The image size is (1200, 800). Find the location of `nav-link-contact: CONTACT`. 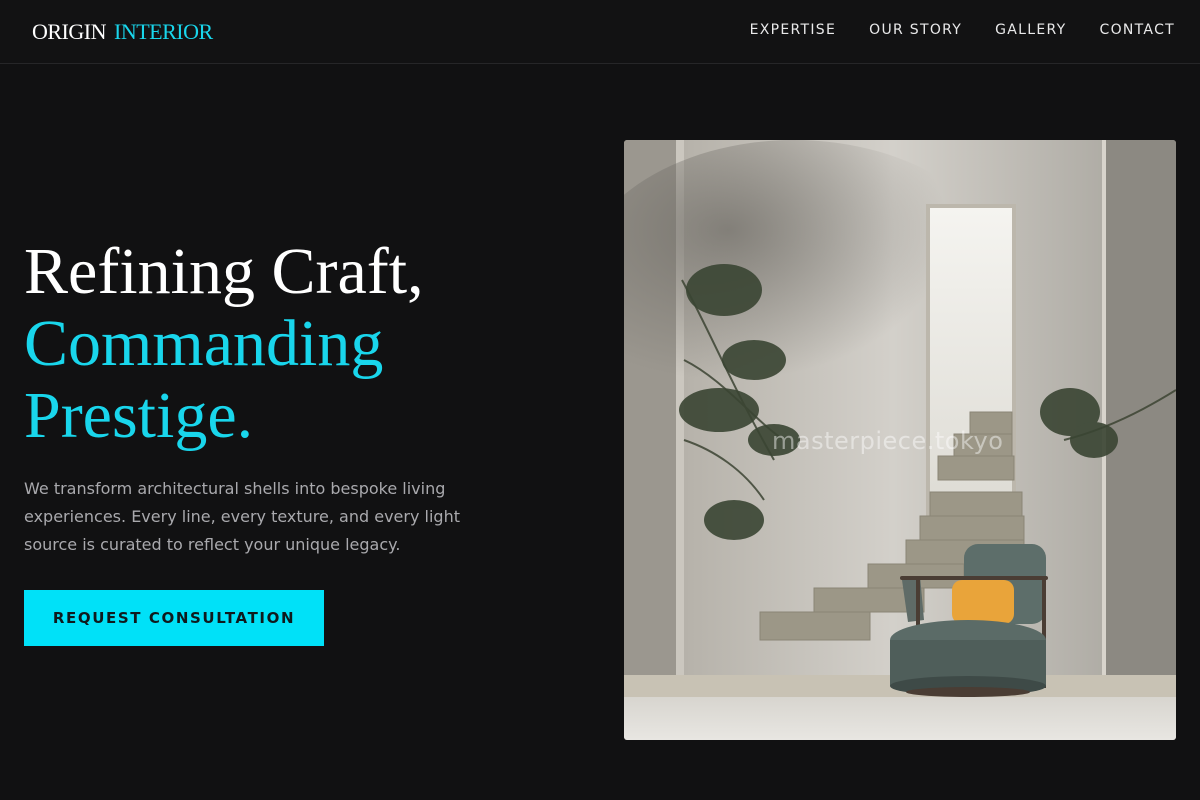

nav-link-contact: CONTACT is located at coordinates (1138, 30).